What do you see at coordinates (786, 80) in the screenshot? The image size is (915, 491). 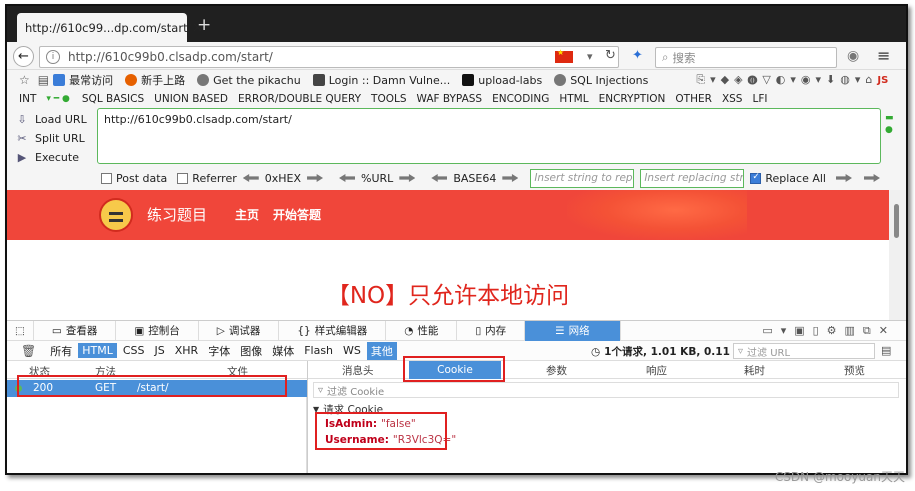 I see `toolbar-extension-icons: ⎘▾◆◈⓿▽◐▾◉▾⬇◍▾⌂` at bounding box center [786, 80].